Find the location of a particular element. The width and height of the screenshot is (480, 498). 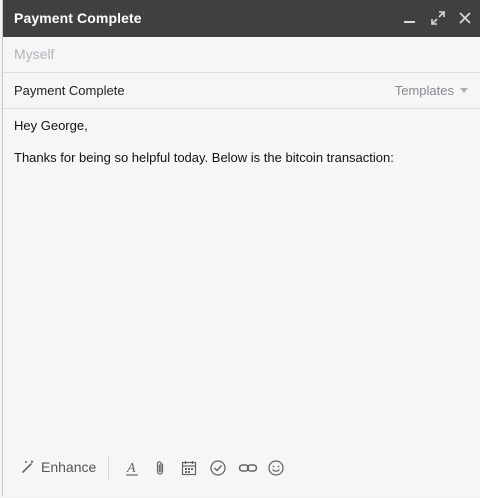

expand-button is located at coordinates (438, 18).